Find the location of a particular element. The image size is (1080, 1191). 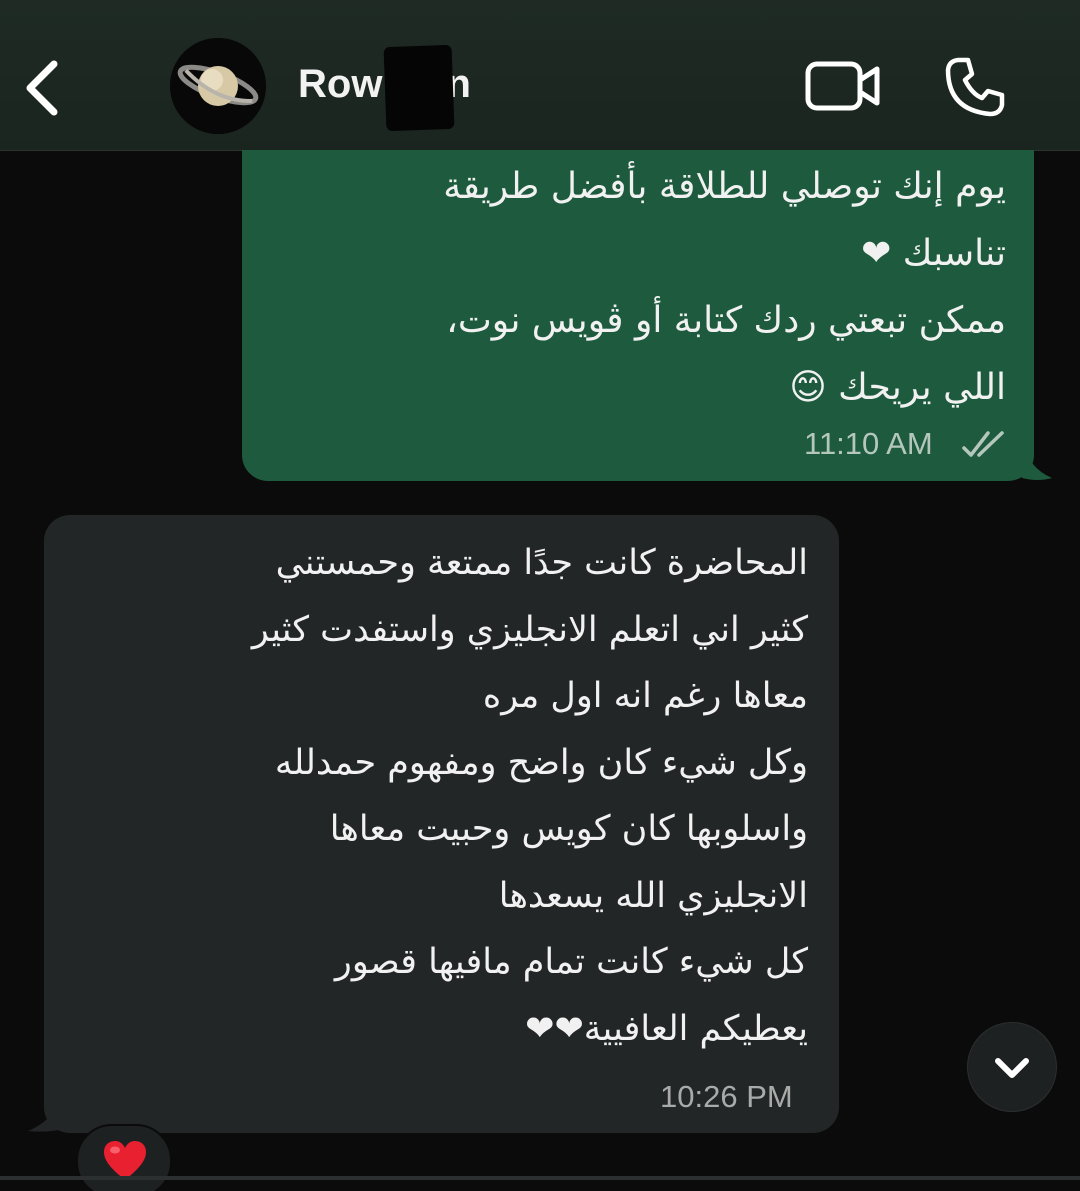

video-call-button is located at coordinates (843, 86).